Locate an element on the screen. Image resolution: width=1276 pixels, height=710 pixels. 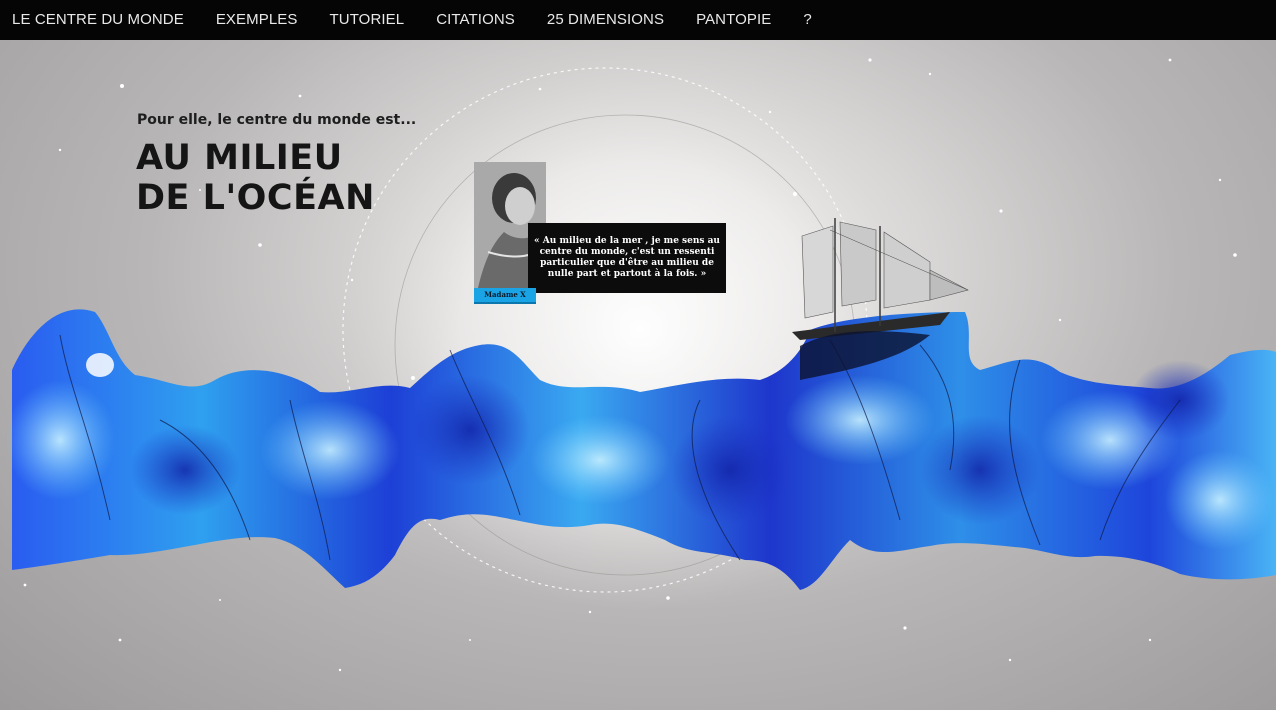
hero-title: AU MILIEU DE L'OCÉAN is located at coordinates (255, 178).